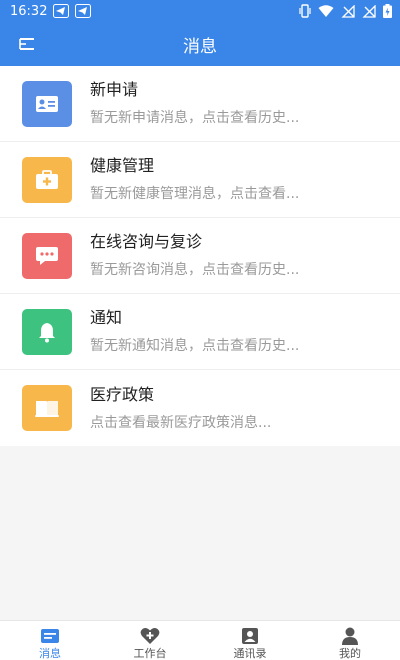  I want to click on message-row-title: 在线咨询与复诊, so click(146, 241).